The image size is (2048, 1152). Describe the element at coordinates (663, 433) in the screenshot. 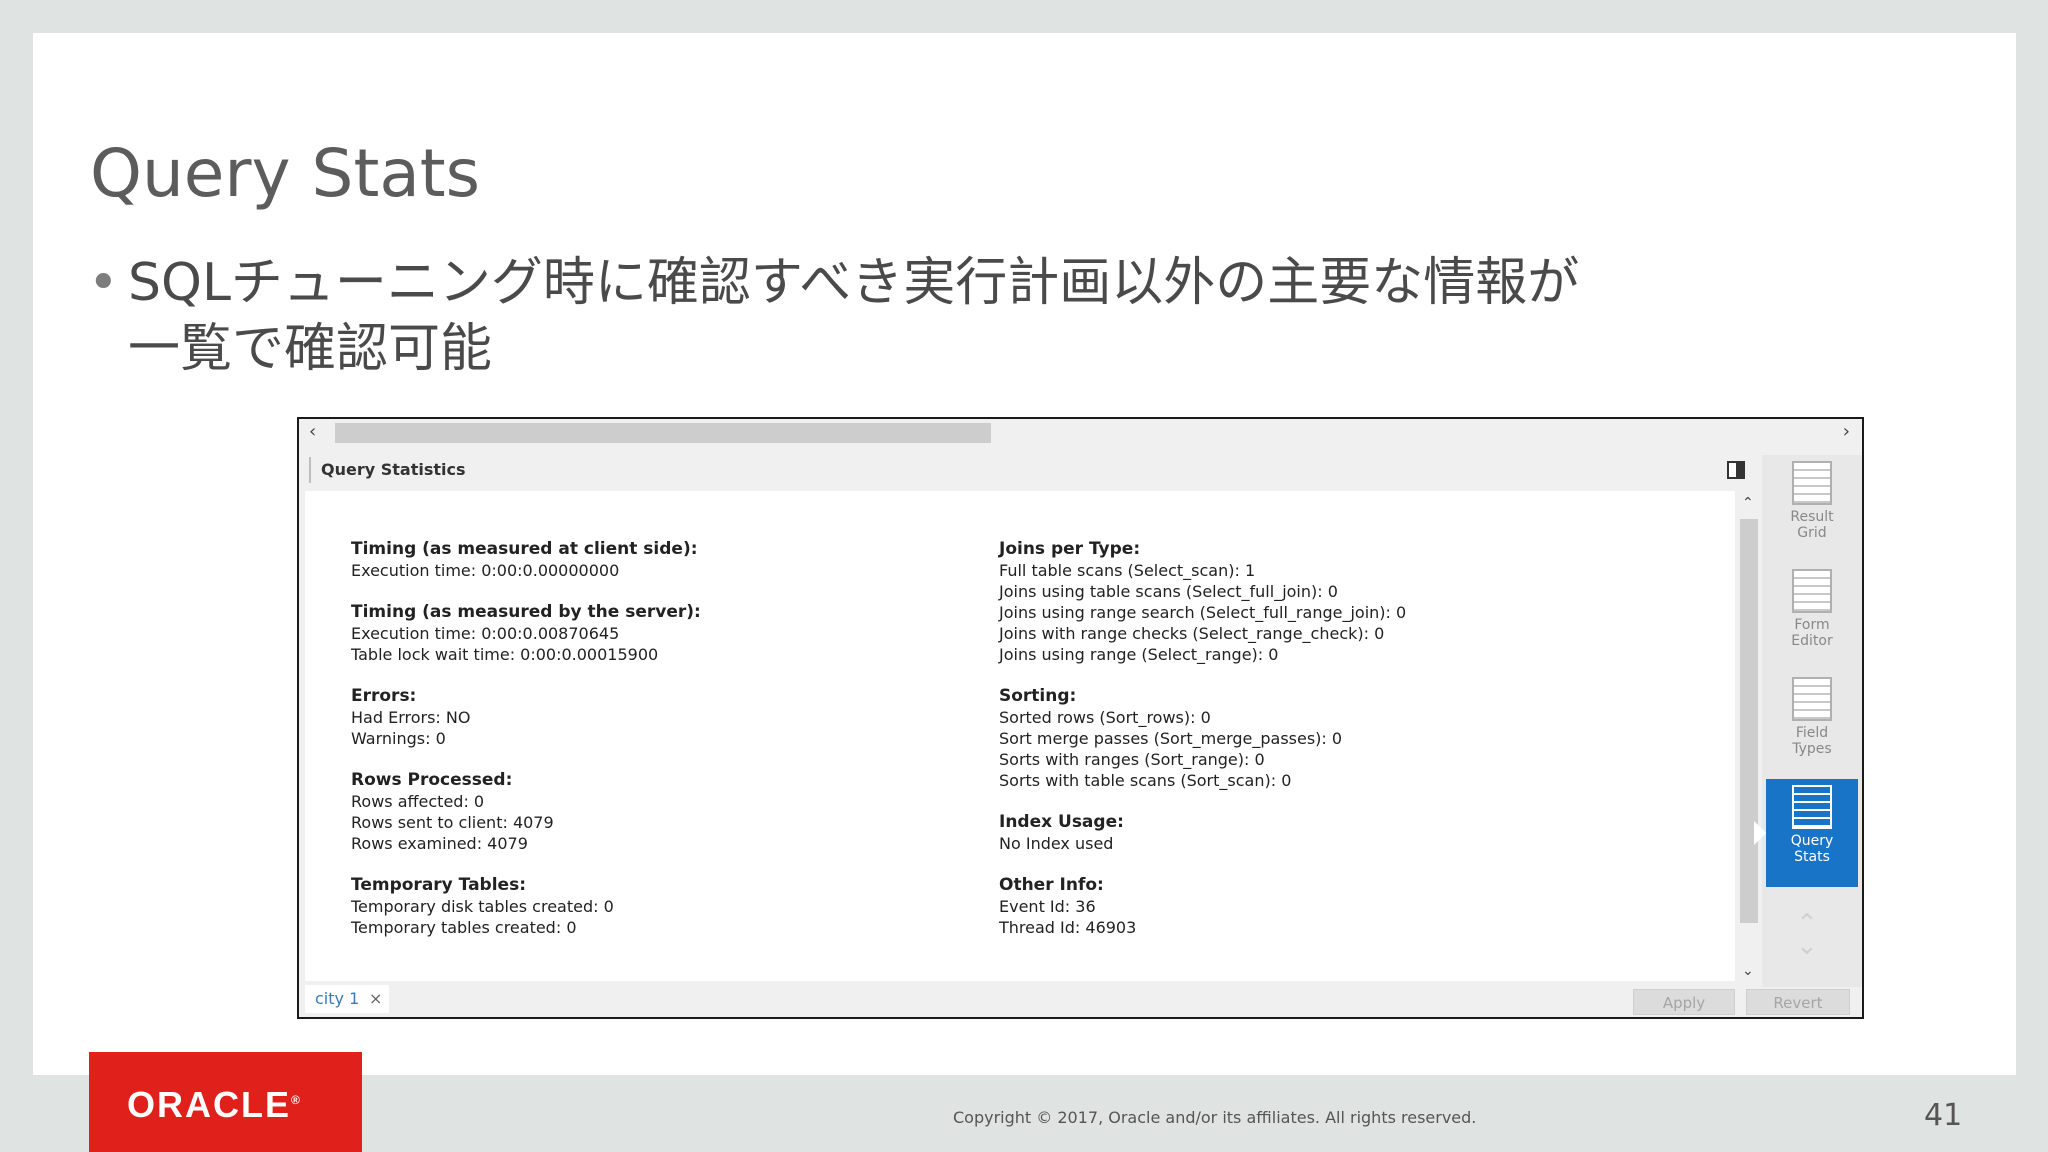

I see `horizontal-scroll-thumb` at that location.